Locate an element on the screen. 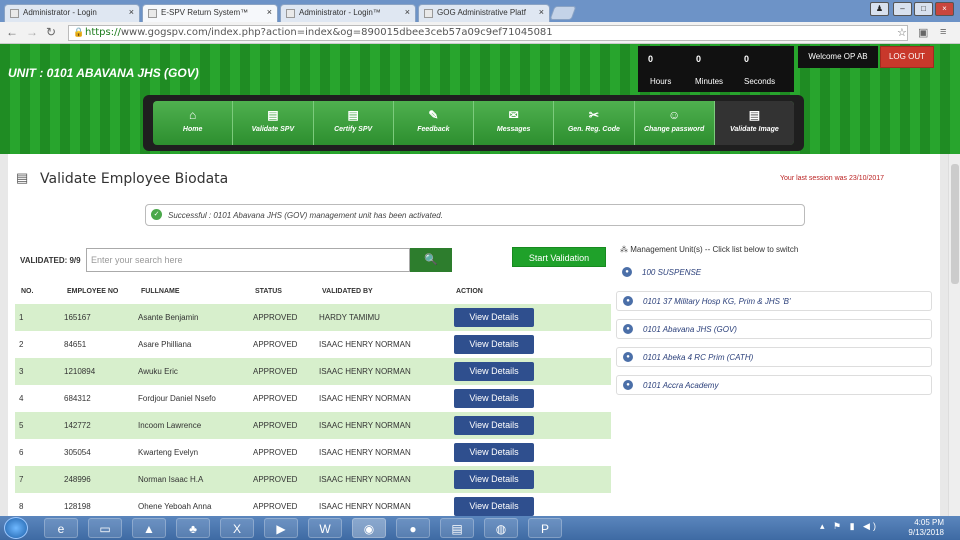 The image size is (960, 540). user-icon: ♟ is located at coordinates (879, 9).